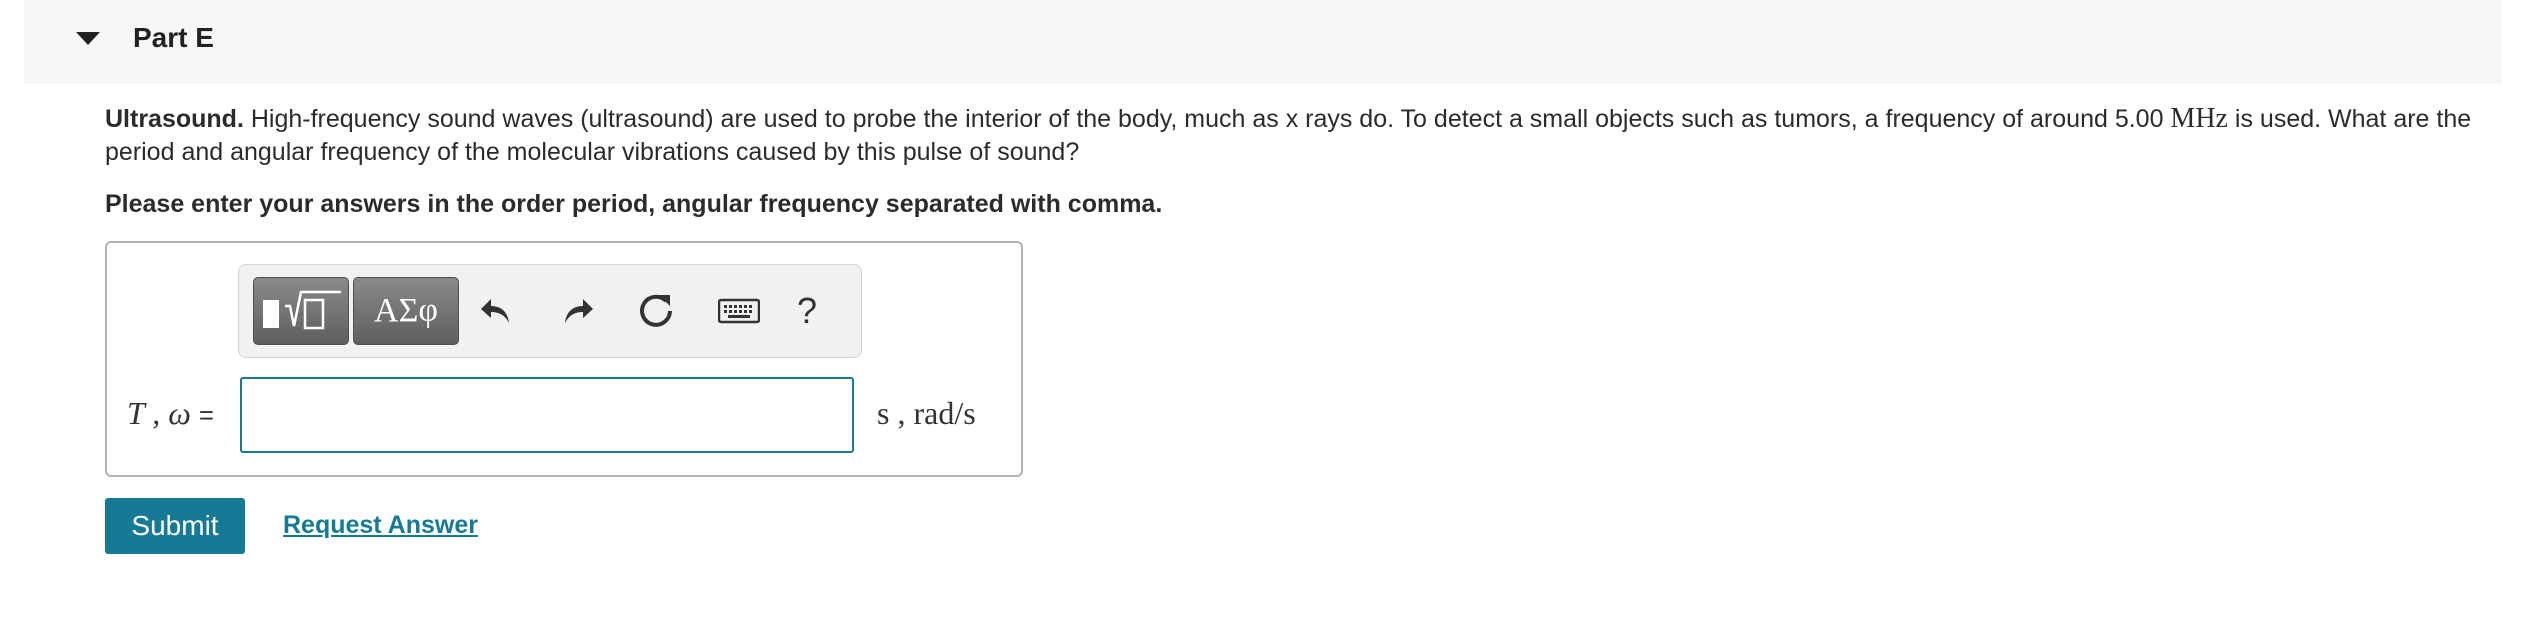  Describe the element at coordinates (739, 311) in the screenshot. I see `keyboard-icon` at that location.